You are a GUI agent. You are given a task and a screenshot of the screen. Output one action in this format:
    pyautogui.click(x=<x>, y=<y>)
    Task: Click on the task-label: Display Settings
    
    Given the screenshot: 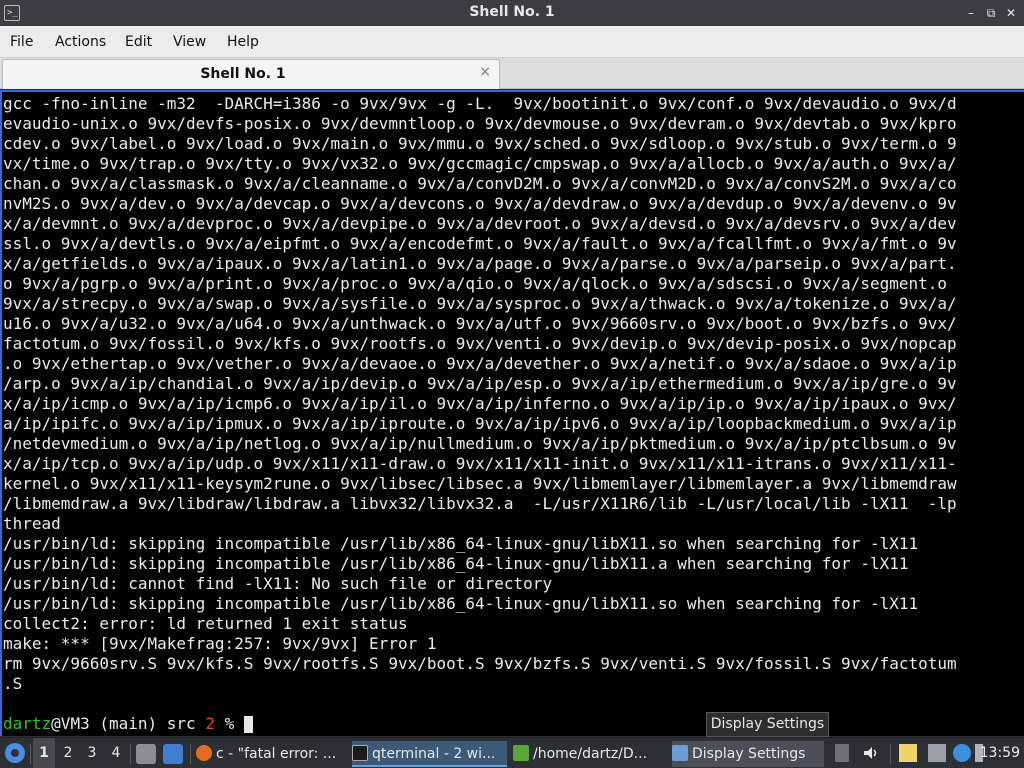 What is the action you would take?
    pyautogui.click(x=749, y=754)
    